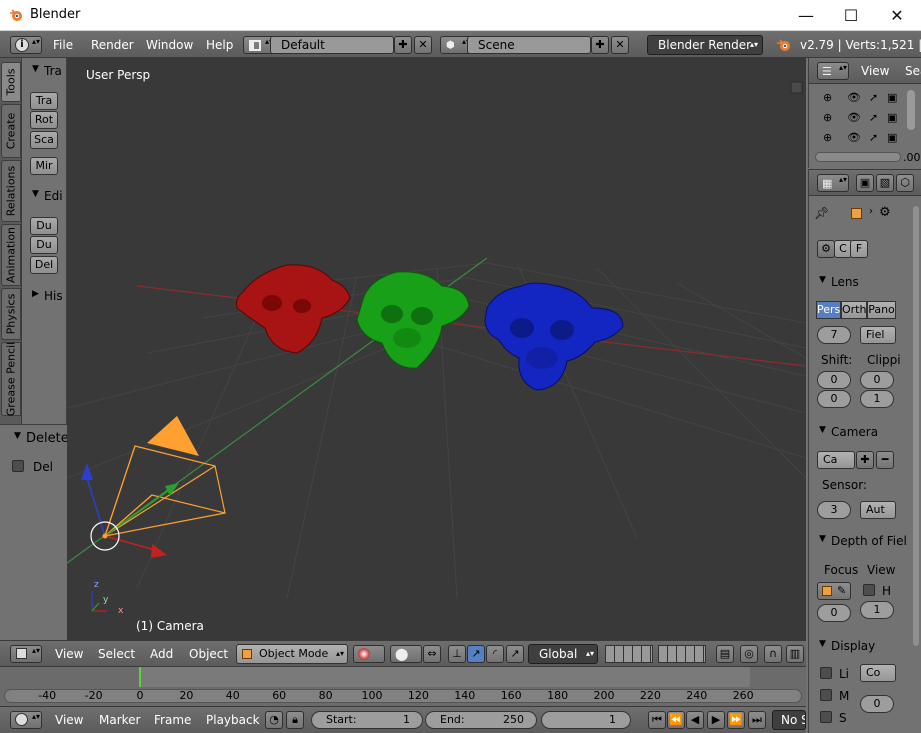 The height and width of the screenshot is (733, 921). I want to click on outliner-horizontal-scrollbar, so click(858, 157).